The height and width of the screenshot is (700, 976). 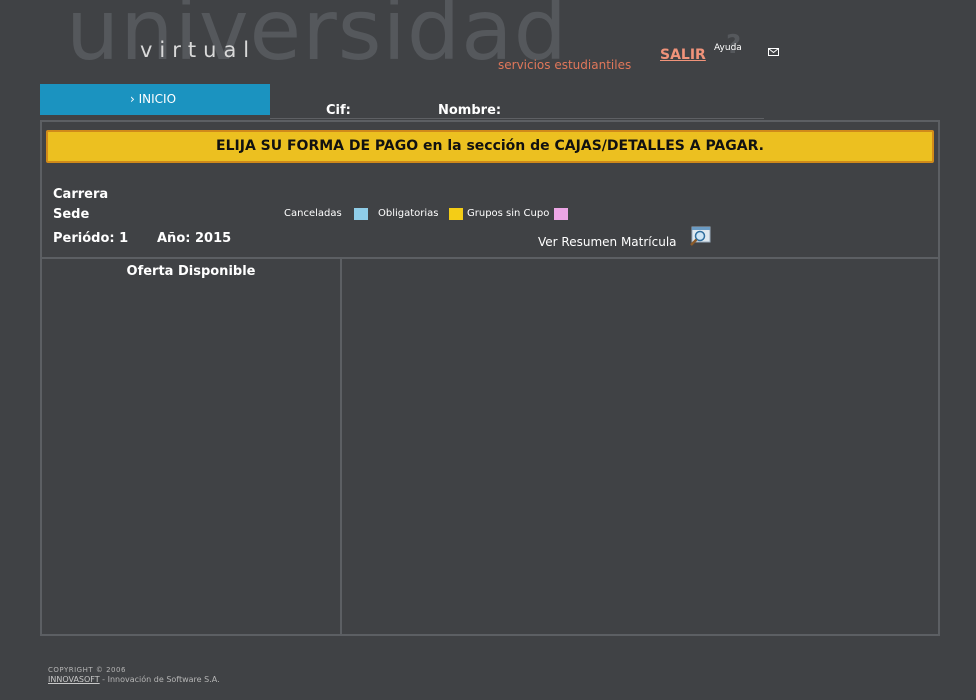 I want to click on legend-obligatorias-label: Obligatorias, so click(x=408, y=213).